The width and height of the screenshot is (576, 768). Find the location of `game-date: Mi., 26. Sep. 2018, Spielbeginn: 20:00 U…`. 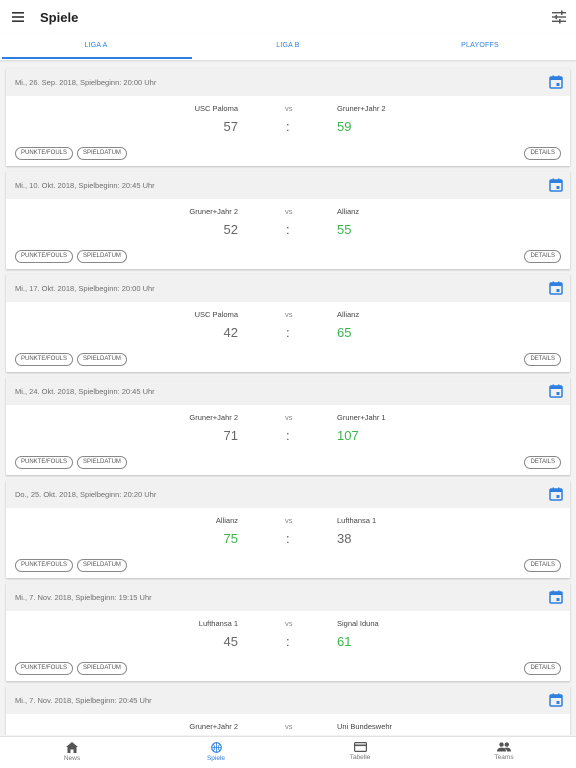

game-date: Mi., 26. Sep. 2018, Spielbeginn: 20:00 U… is located at coordinates (86, 82).